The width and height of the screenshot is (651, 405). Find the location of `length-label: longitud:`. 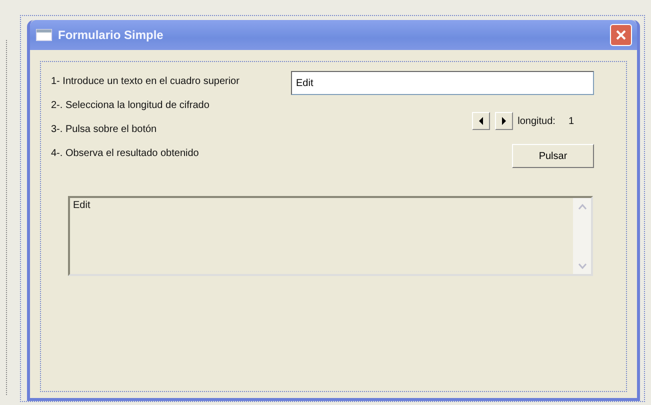

length-label: longitud: is located at coordinates (537, 121).